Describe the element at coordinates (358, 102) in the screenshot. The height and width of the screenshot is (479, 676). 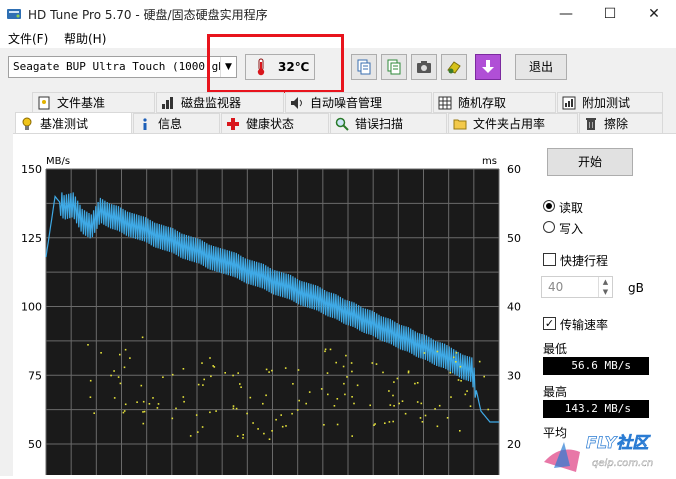
I see `tab-aam: 自动噪音管理` at that location.